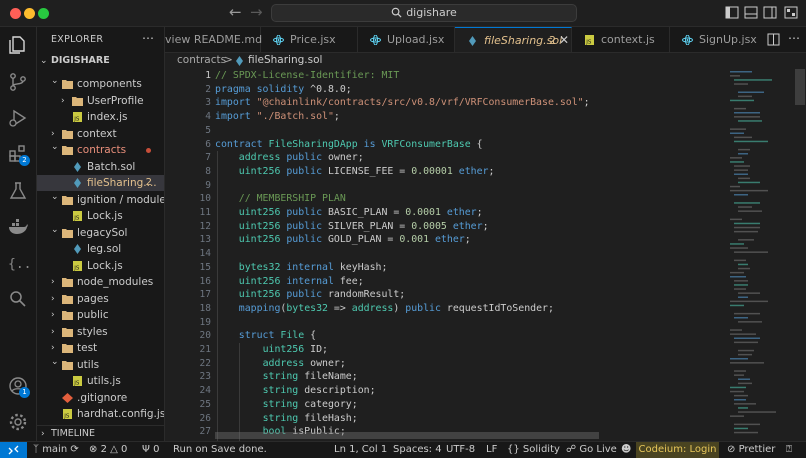 This screenshot has width=806, height=458. What do you see at coordinates (789, 450) in the screenshot?
I see `notifications-bell-icon: ⍰` at bounding box center [789, 450].